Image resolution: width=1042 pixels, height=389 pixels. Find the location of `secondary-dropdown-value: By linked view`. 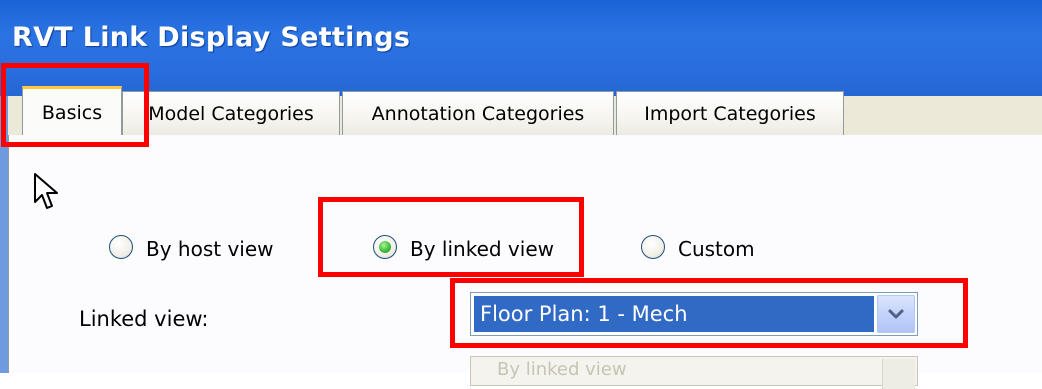

secondary-dropdown-value: By linked view is located at coordinates (562, 369).